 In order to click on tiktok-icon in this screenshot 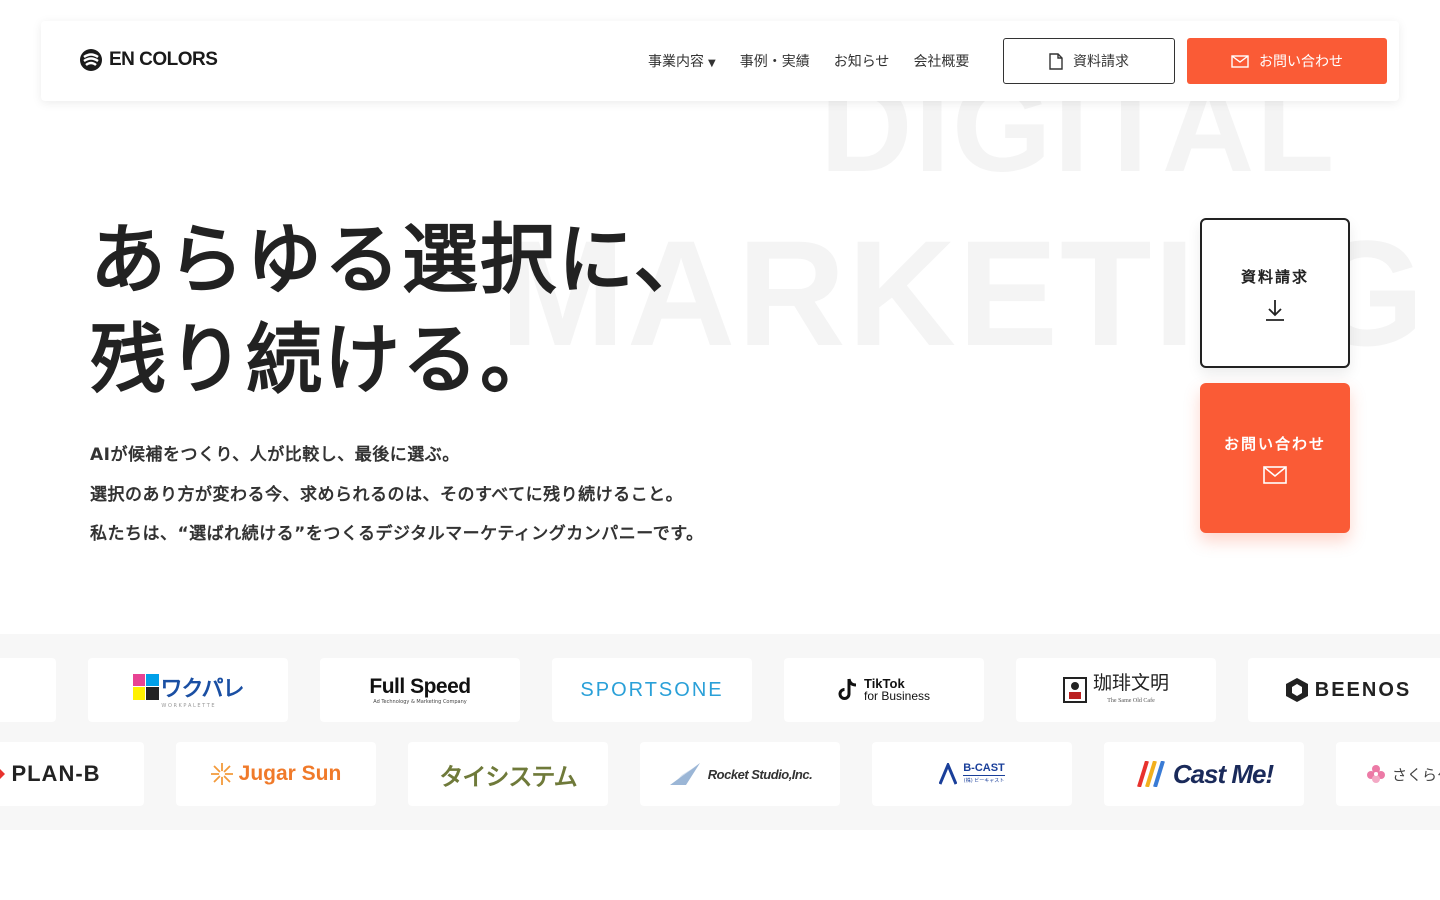, I will do `click(847, 689)`.